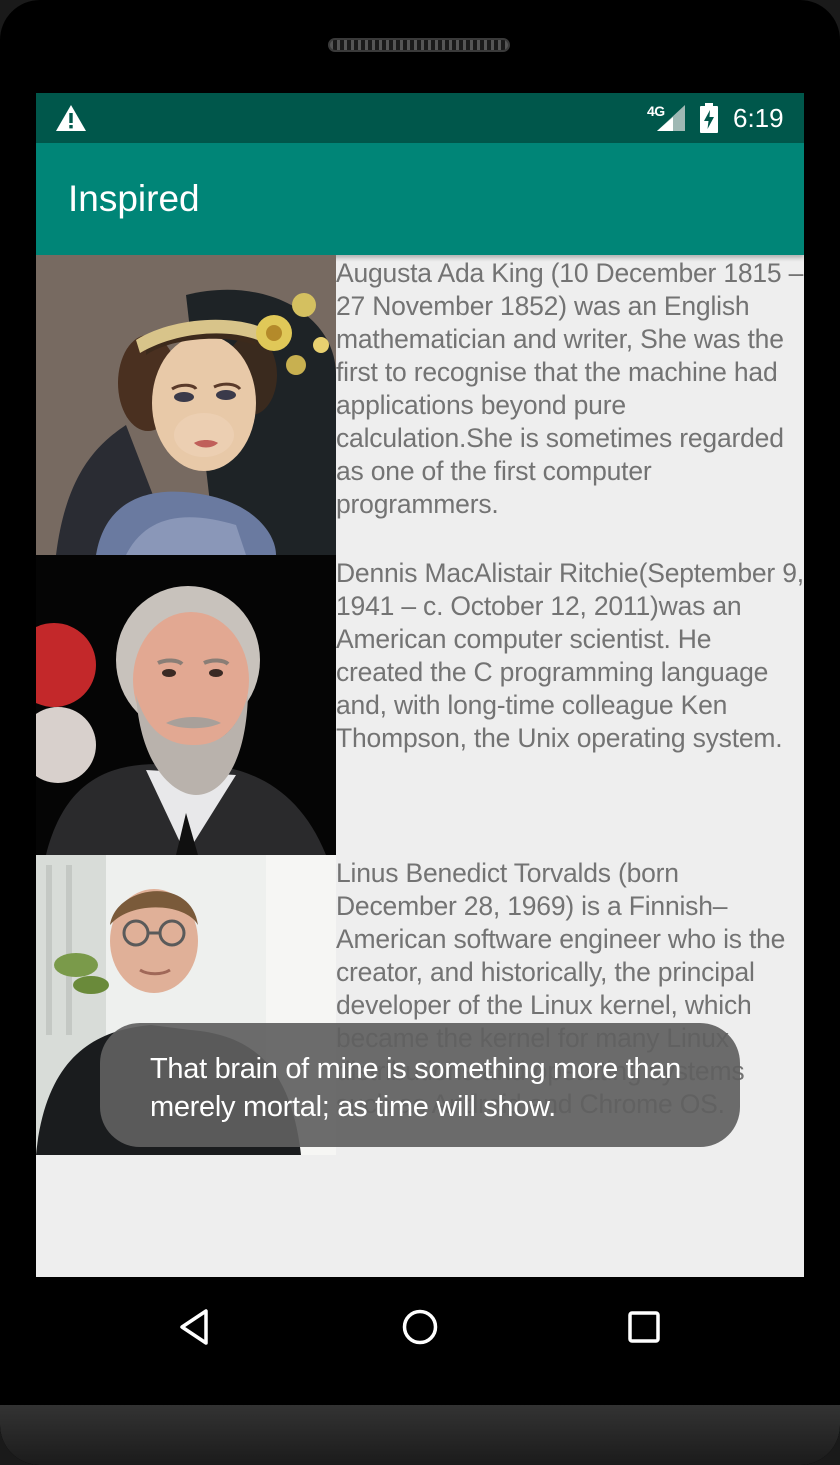  I want to click on network-type-label: 4G, so click(656, 111).